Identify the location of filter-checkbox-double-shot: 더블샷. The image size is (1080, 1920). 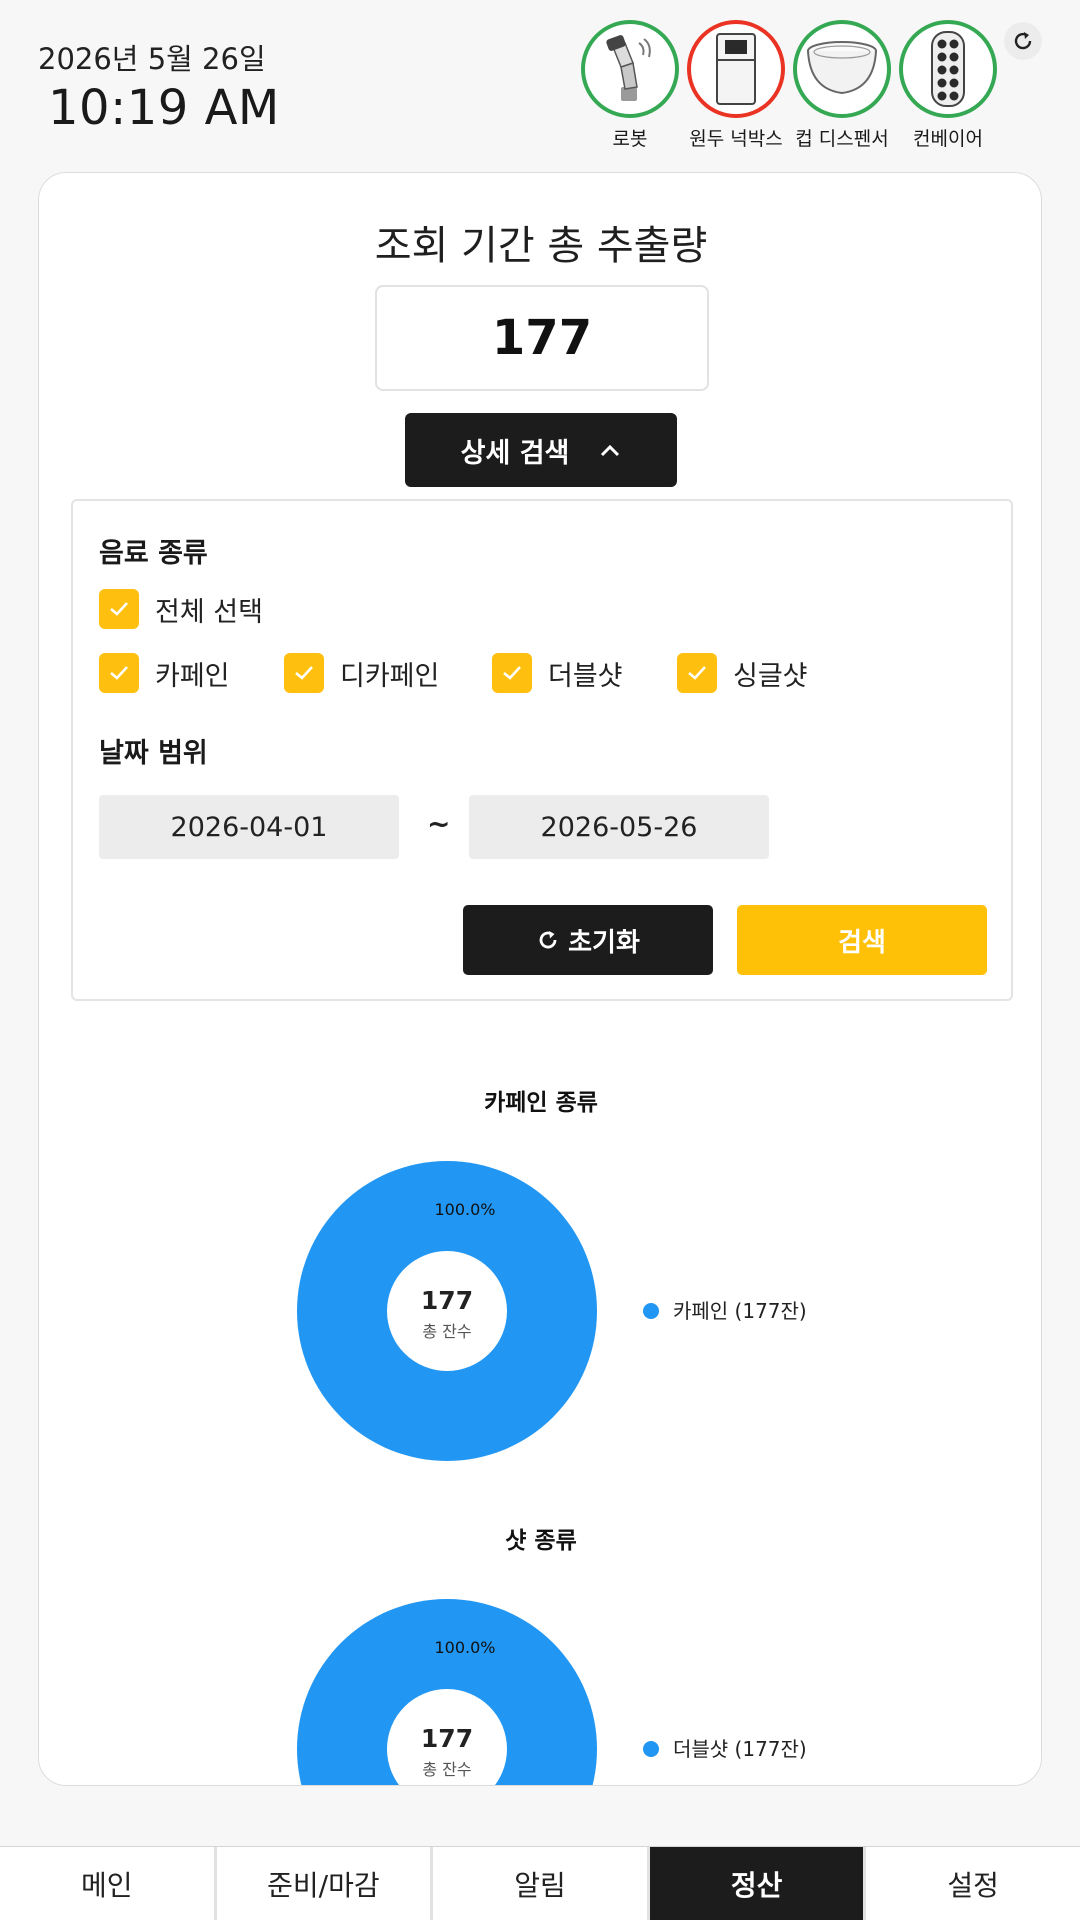
(557, 673).